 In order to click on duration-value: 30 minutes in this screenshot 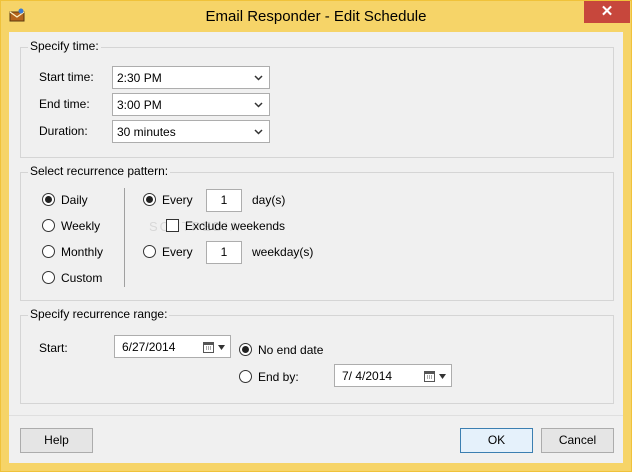, I will do `click(146, 132)`.